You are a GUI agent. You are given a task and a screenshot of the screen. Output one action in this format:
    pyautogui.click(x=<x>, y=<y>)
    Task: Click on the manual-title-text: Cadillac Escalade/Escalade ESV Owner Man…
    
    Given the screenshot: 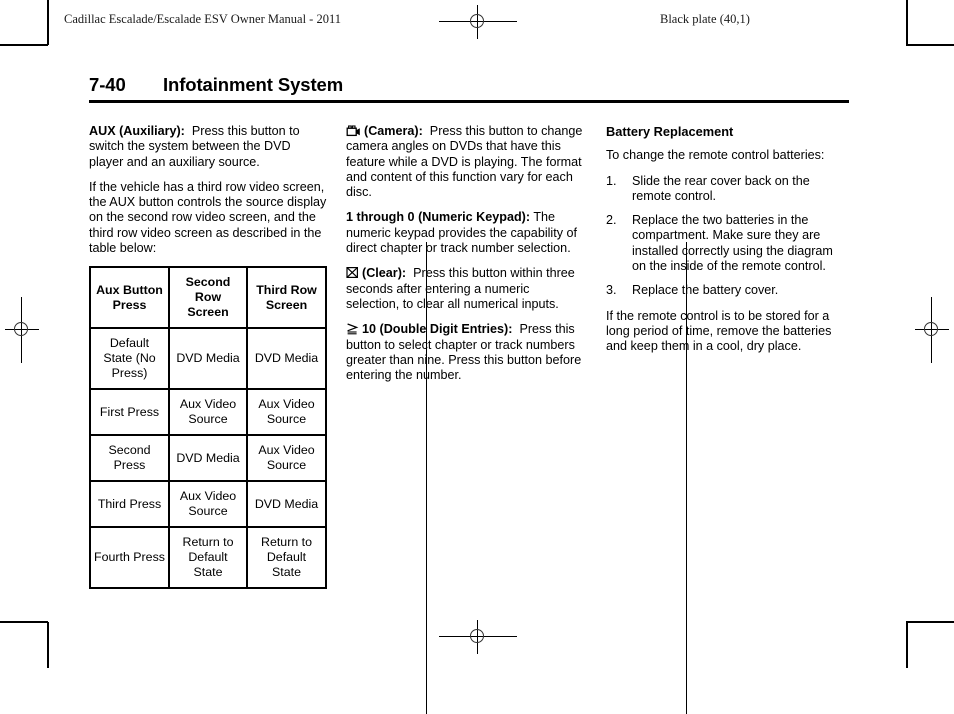 What is the action you would take?
    pyautogui.click(x=202, y=19)
    